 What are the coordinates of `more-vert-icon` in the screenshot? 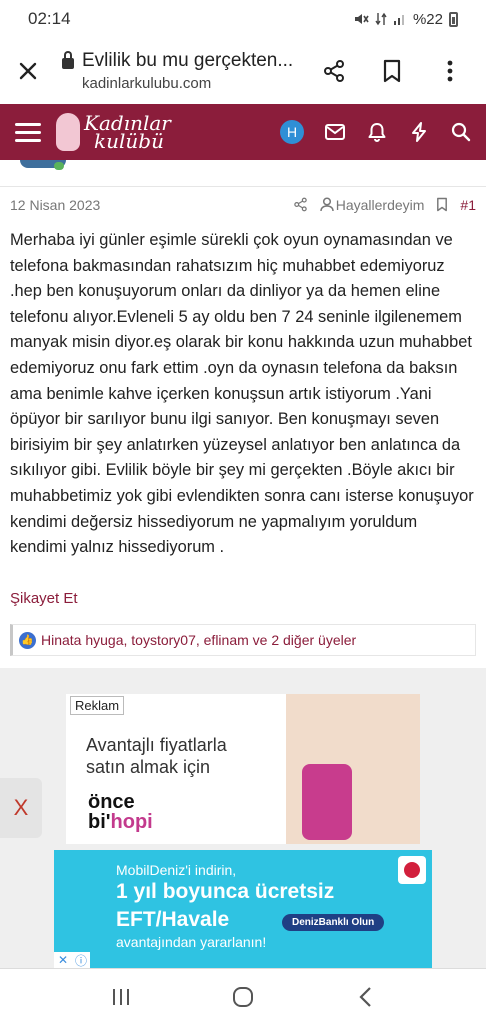 It's located at (450, 71).